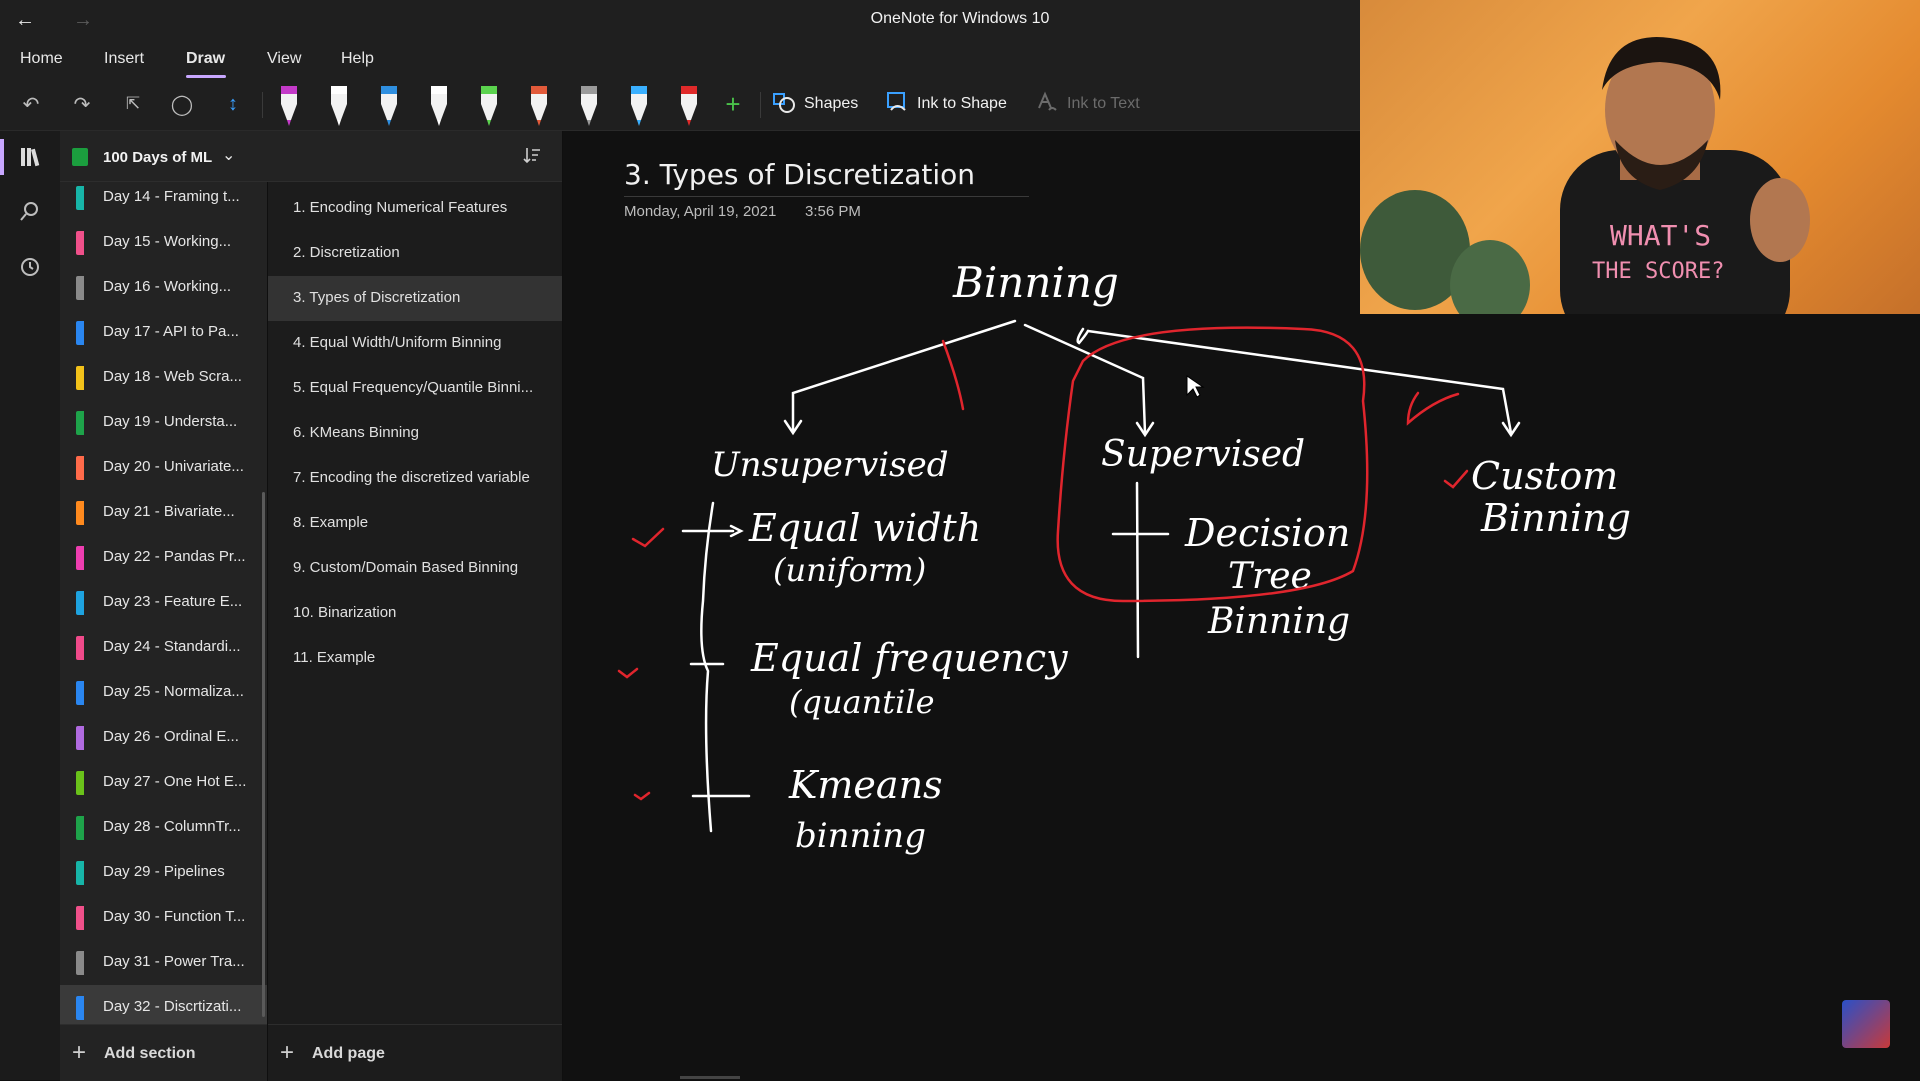 This screenshot has width=1920, height=1081. What do you see at coordinates (1685, 175) in the screenshot?
I see `presenter-image: WHAT'S THE SCORE?` at bounding box center [1685, 175].